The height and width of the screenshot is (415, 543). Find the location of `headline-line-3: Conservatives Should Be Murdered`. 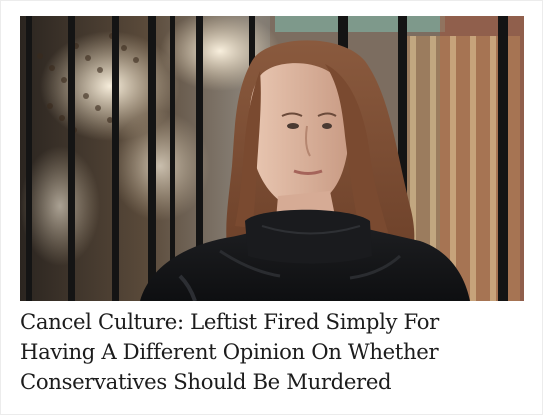

headline-line-3: Conservatives Should Be Murdered is located at coordinates (206, 381).